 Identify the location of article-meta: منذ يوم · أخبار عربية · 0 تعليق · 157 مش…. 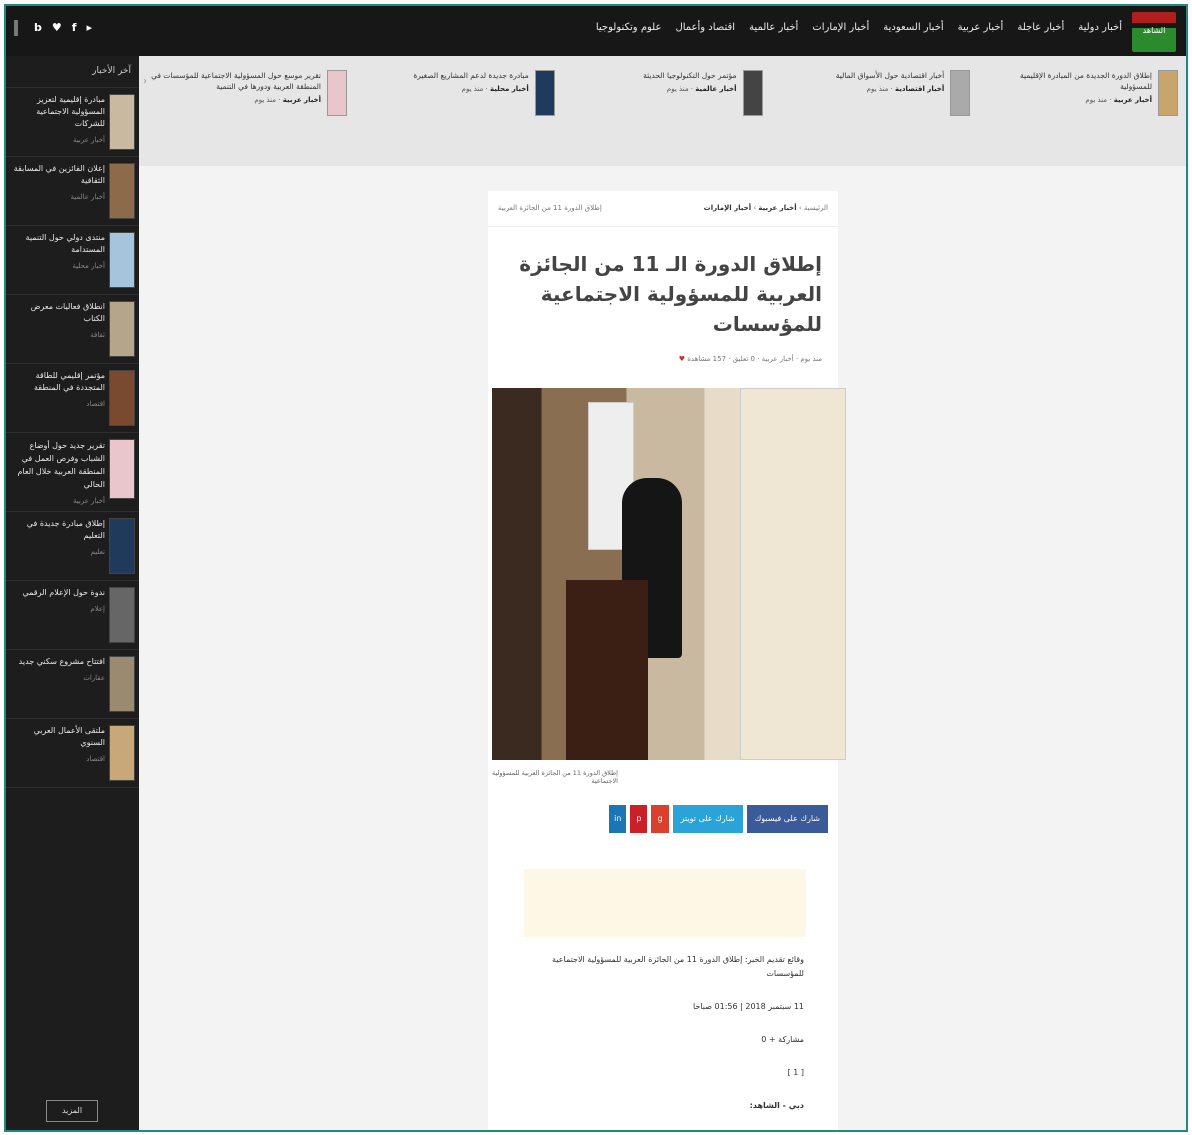
(663, 351).